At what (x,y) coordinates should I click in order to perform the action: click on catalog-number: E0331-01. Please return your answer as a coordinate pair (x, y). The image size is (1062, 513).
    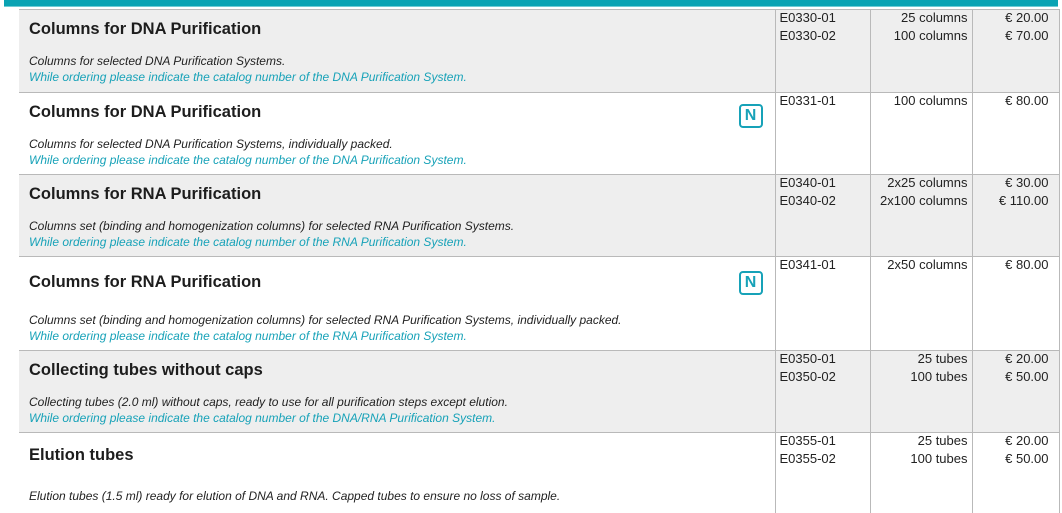
    Looking at the image, I should click on (807, 100).